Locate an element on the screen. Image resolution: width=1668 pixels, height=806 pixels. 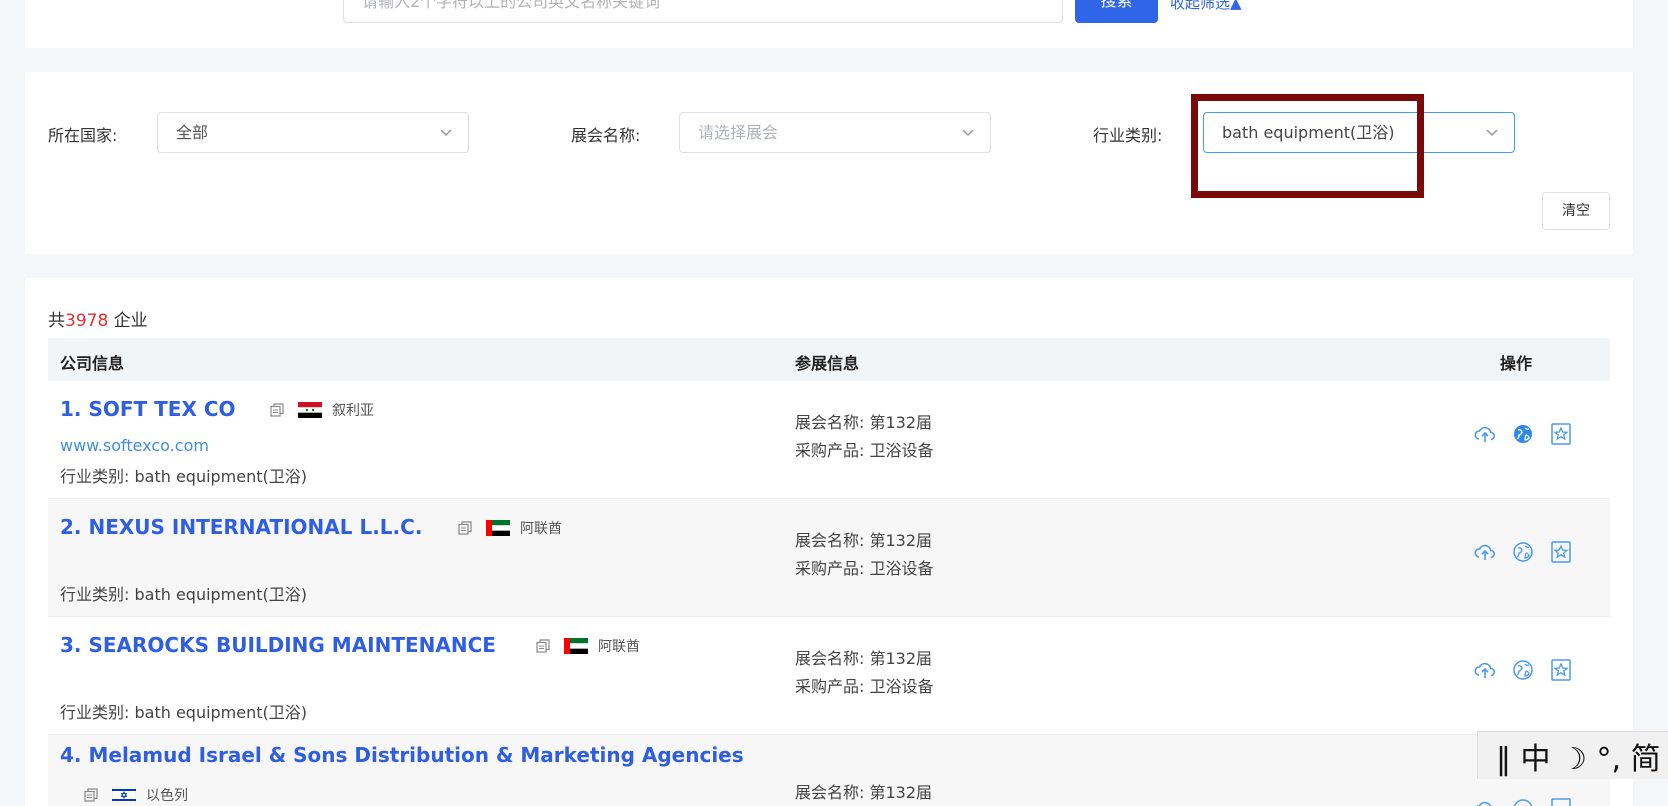
industry-value: bath equipment(卫浴) is located at coordinates (1308, 132).